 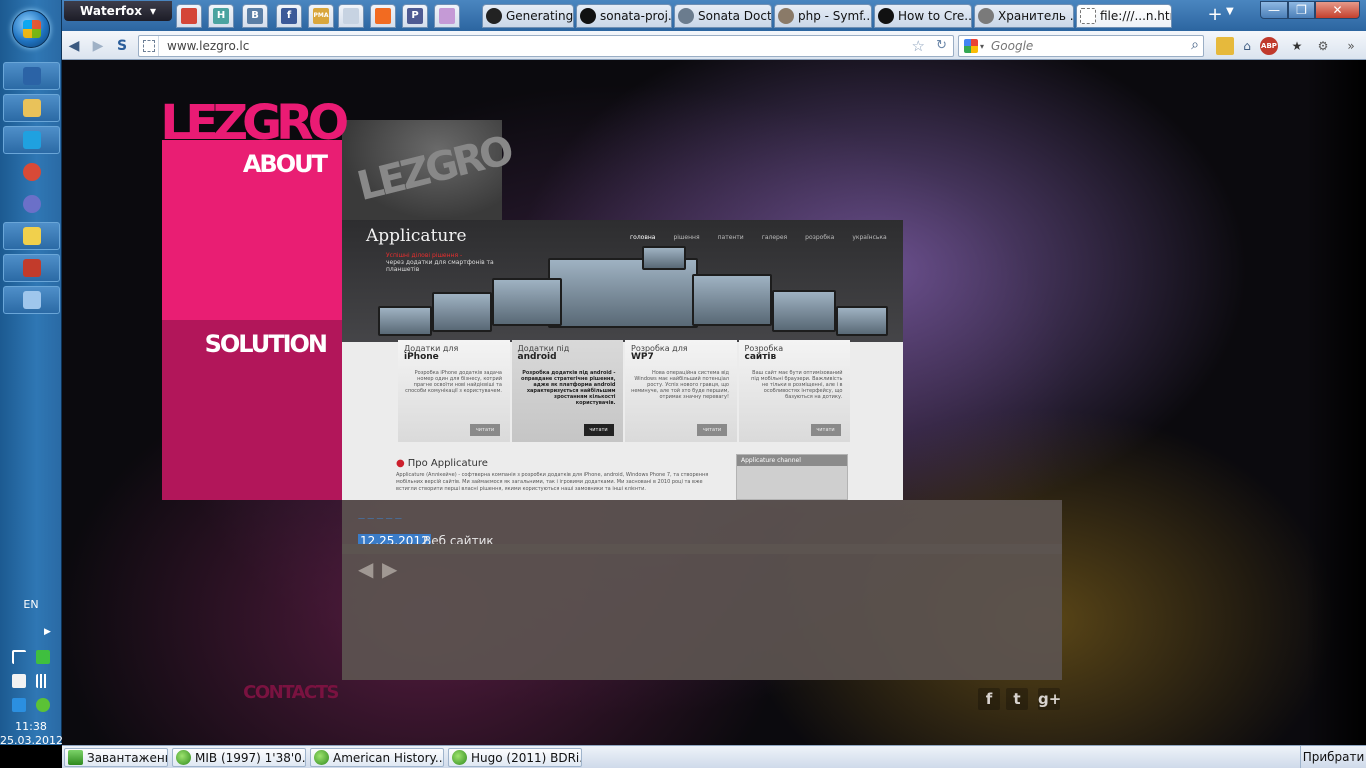 What do you see at coordinates (1247, 46) in the screenshot?
I see `home-icon: ⌂` at bounding box center [1247, 46].